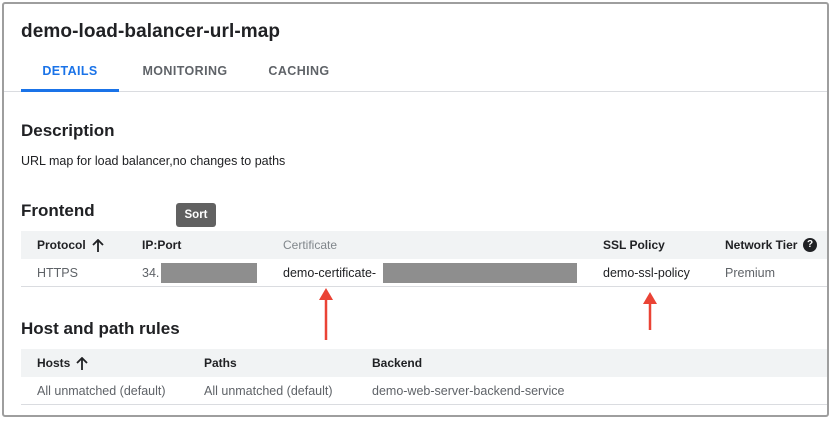  Describe the element at coordinates (480, 273) in the screenshot. I see `redacted-certificate` at that location.